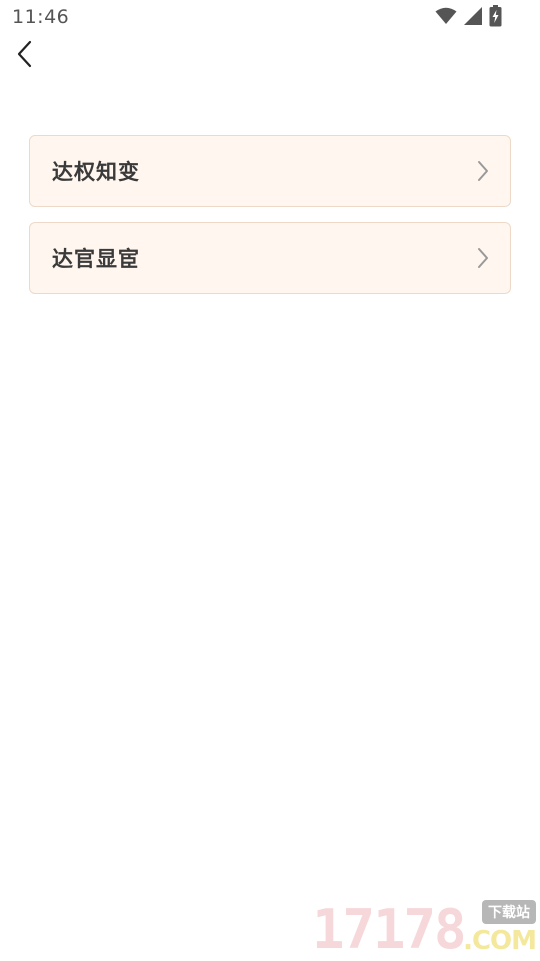 This screenshot has width=540, height=961. Describe the element at coordinates (446, 18) in the screenshot. I see `wifi-icon` at that location.